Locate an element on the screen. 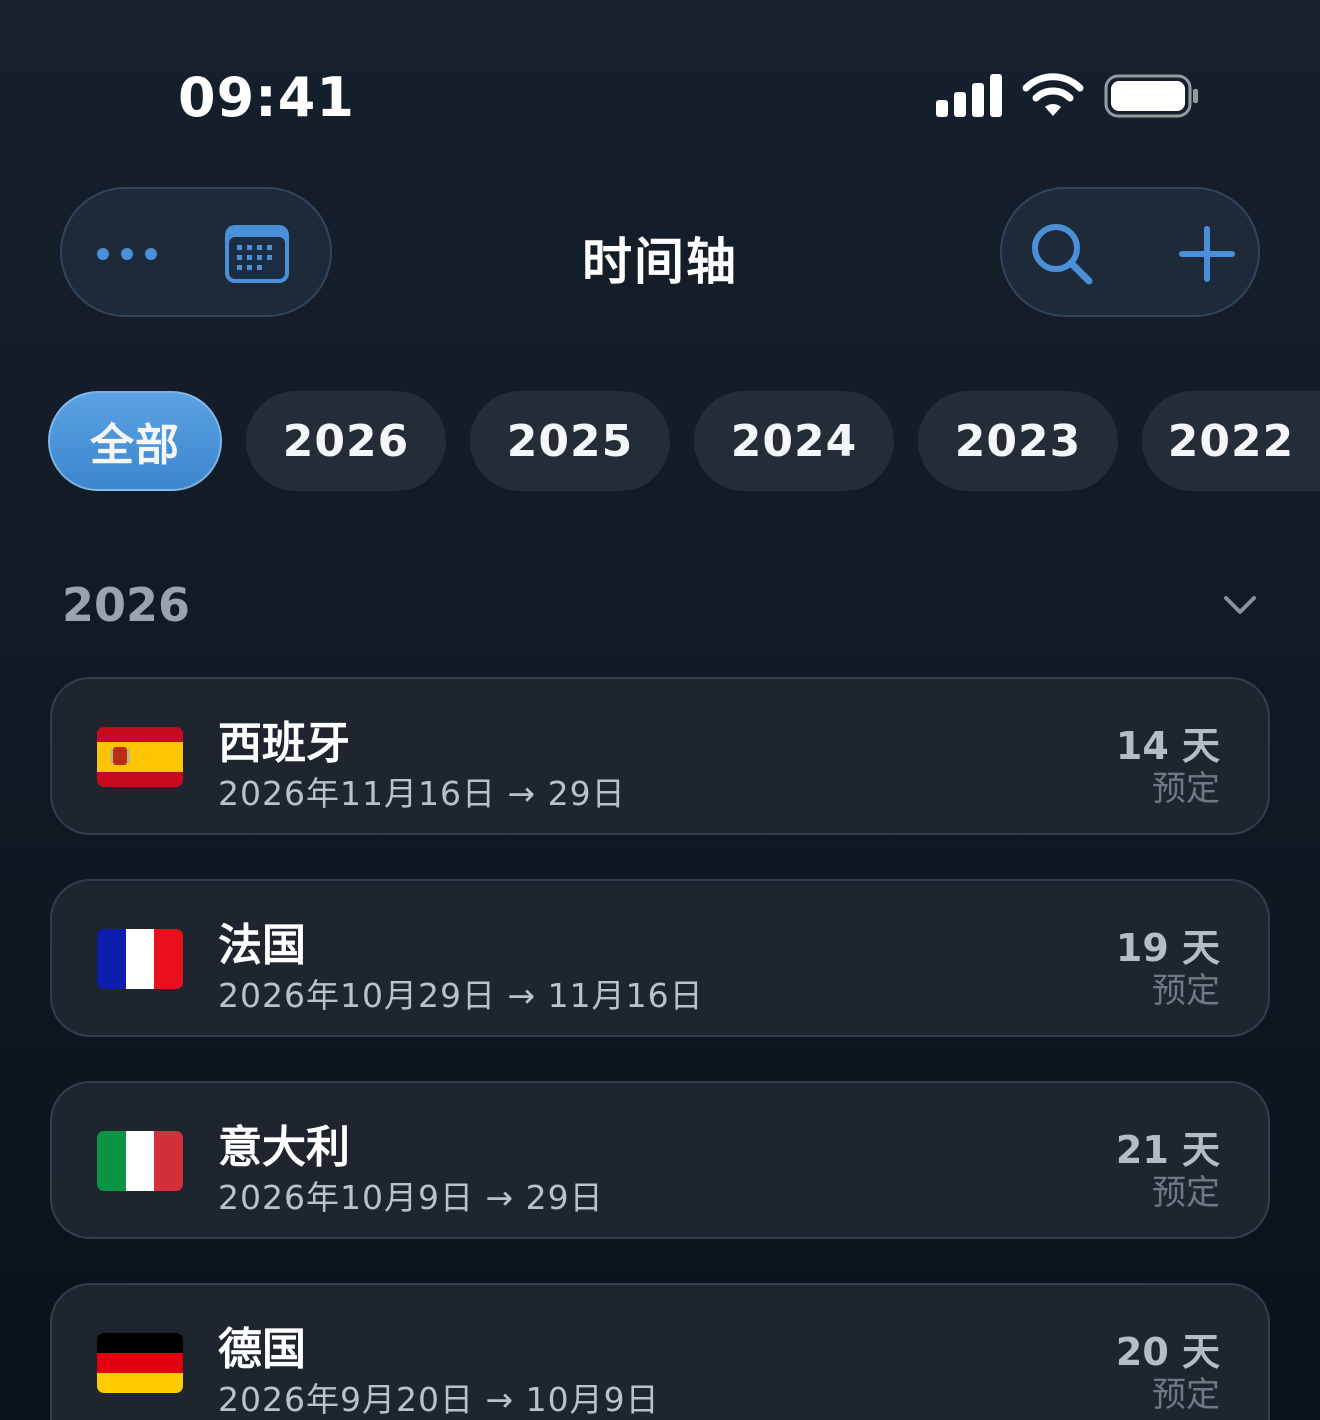  trip-dates: 2026年9月20日 → 10月9日 is located at coordinates (439, 1399).